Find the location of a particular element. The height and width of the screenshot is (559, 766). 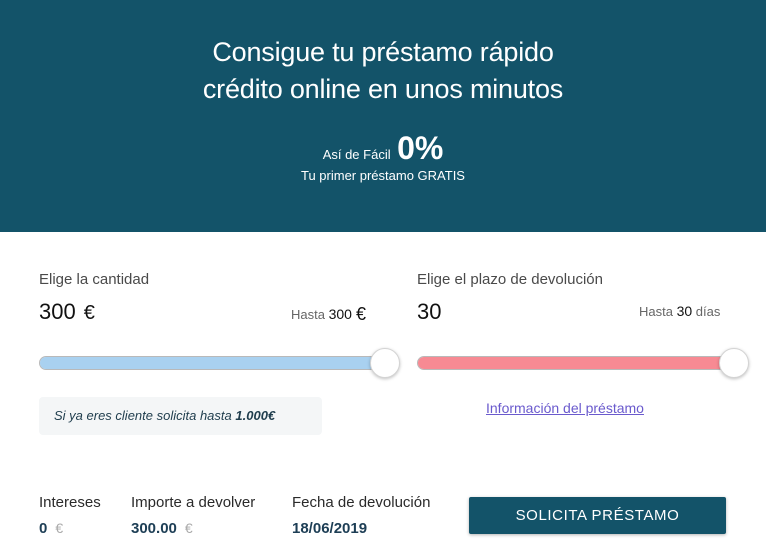

amount-currency: € is located at coordinates (89, 313).